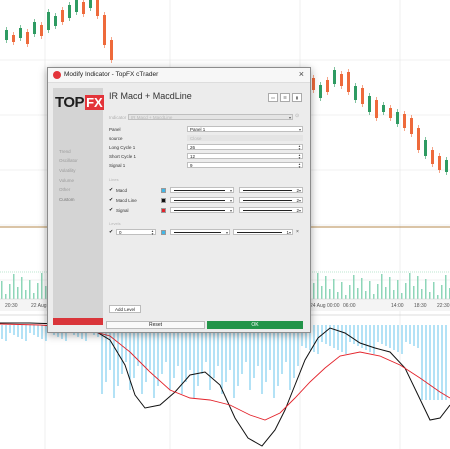 Image resolution: width=450 pixels, height=449 pixels. Describe the element at coordinates (301, 74) in the screenshot. I see `close-icon: ×` at that location.